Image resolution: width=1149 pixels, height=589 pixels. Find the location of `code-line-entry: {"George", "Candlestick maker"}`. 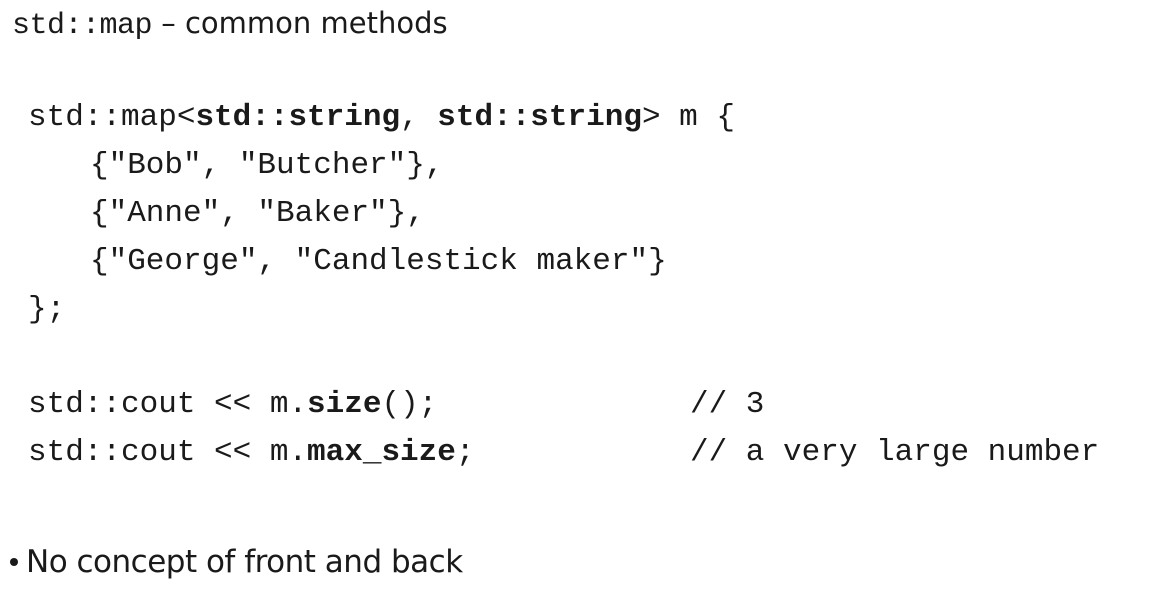

code-line-entry: {"George", "Candlestick maker"} is located at coordinates (378, 261).